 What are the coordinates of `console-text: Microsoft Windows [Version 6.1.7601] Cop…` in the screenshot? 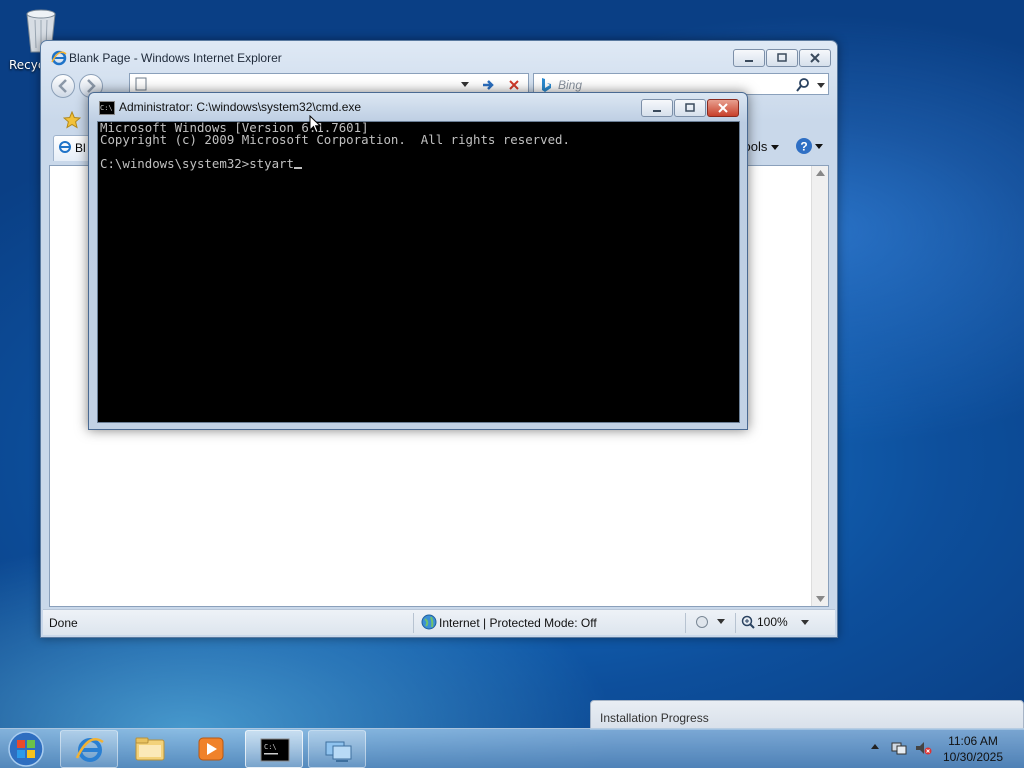 It's located at (335, 146).